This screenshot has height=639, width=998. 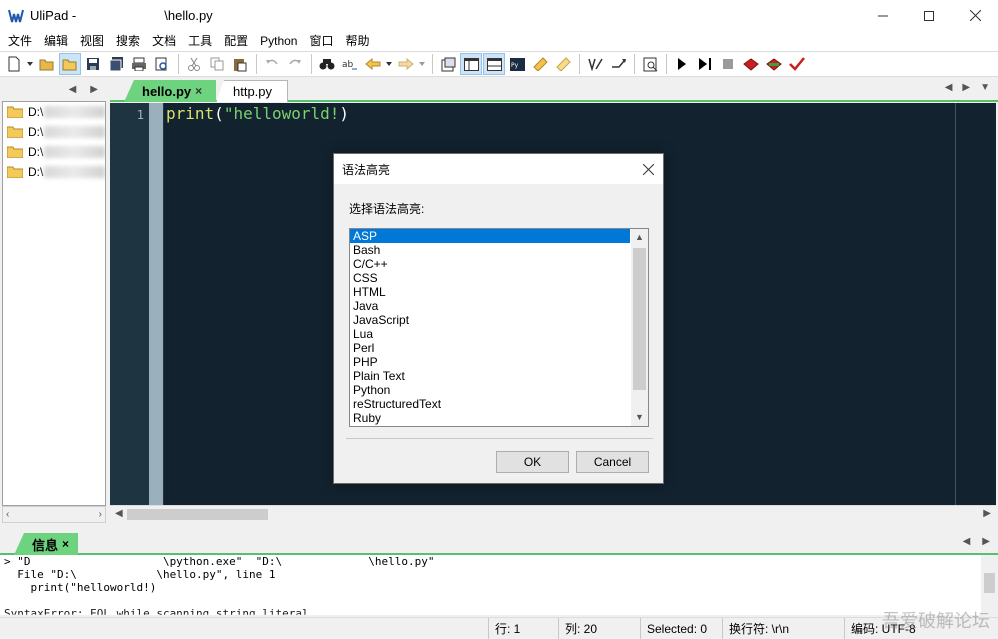 What do you see at coordinates (54, 514) in the screenshot?
I see `tree-hscrollbar: ‹ ›` at bounding box center [54, 514].